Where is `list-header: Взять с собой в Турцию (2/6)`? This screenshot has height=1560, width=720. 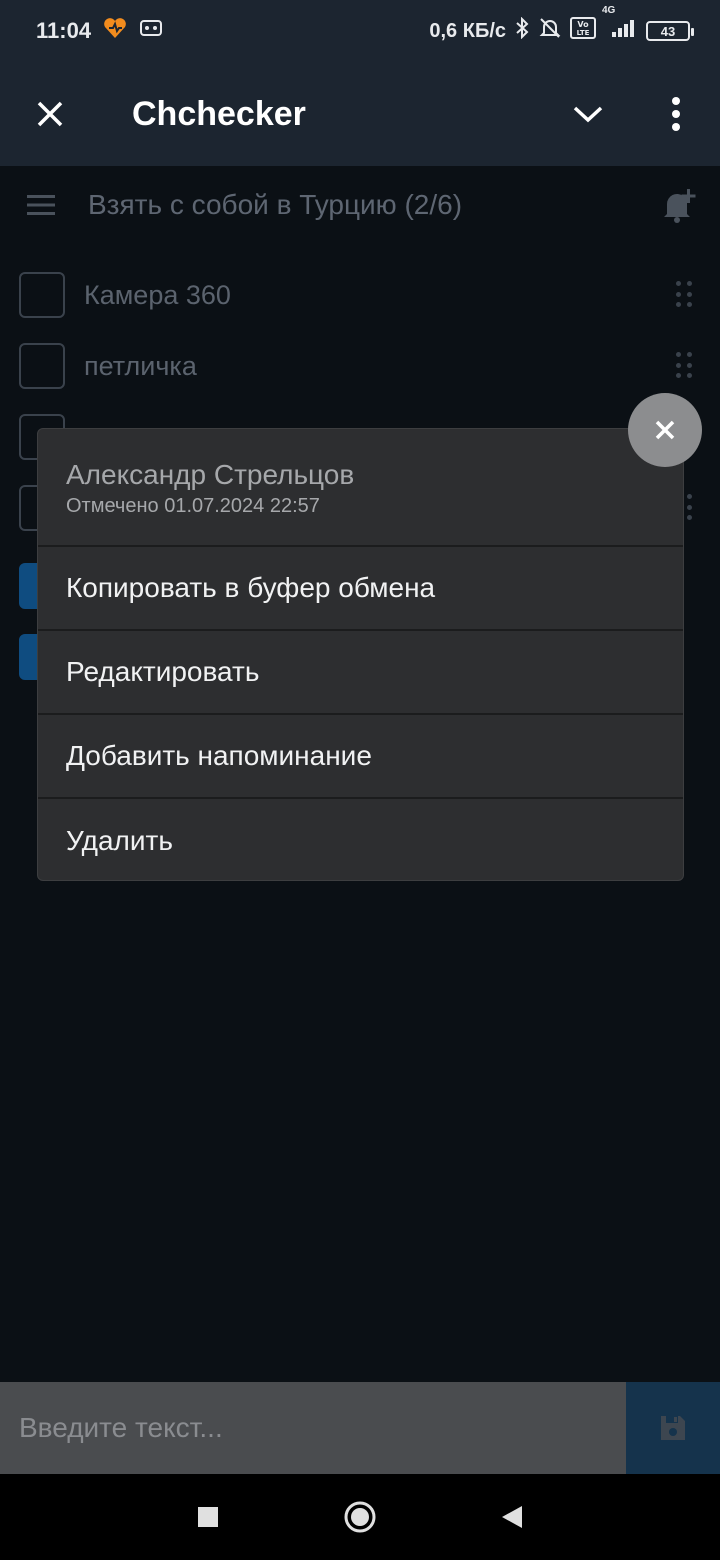
list-header: Взять с собой в Турцию (2/6) is located at coordinates (360, 205).